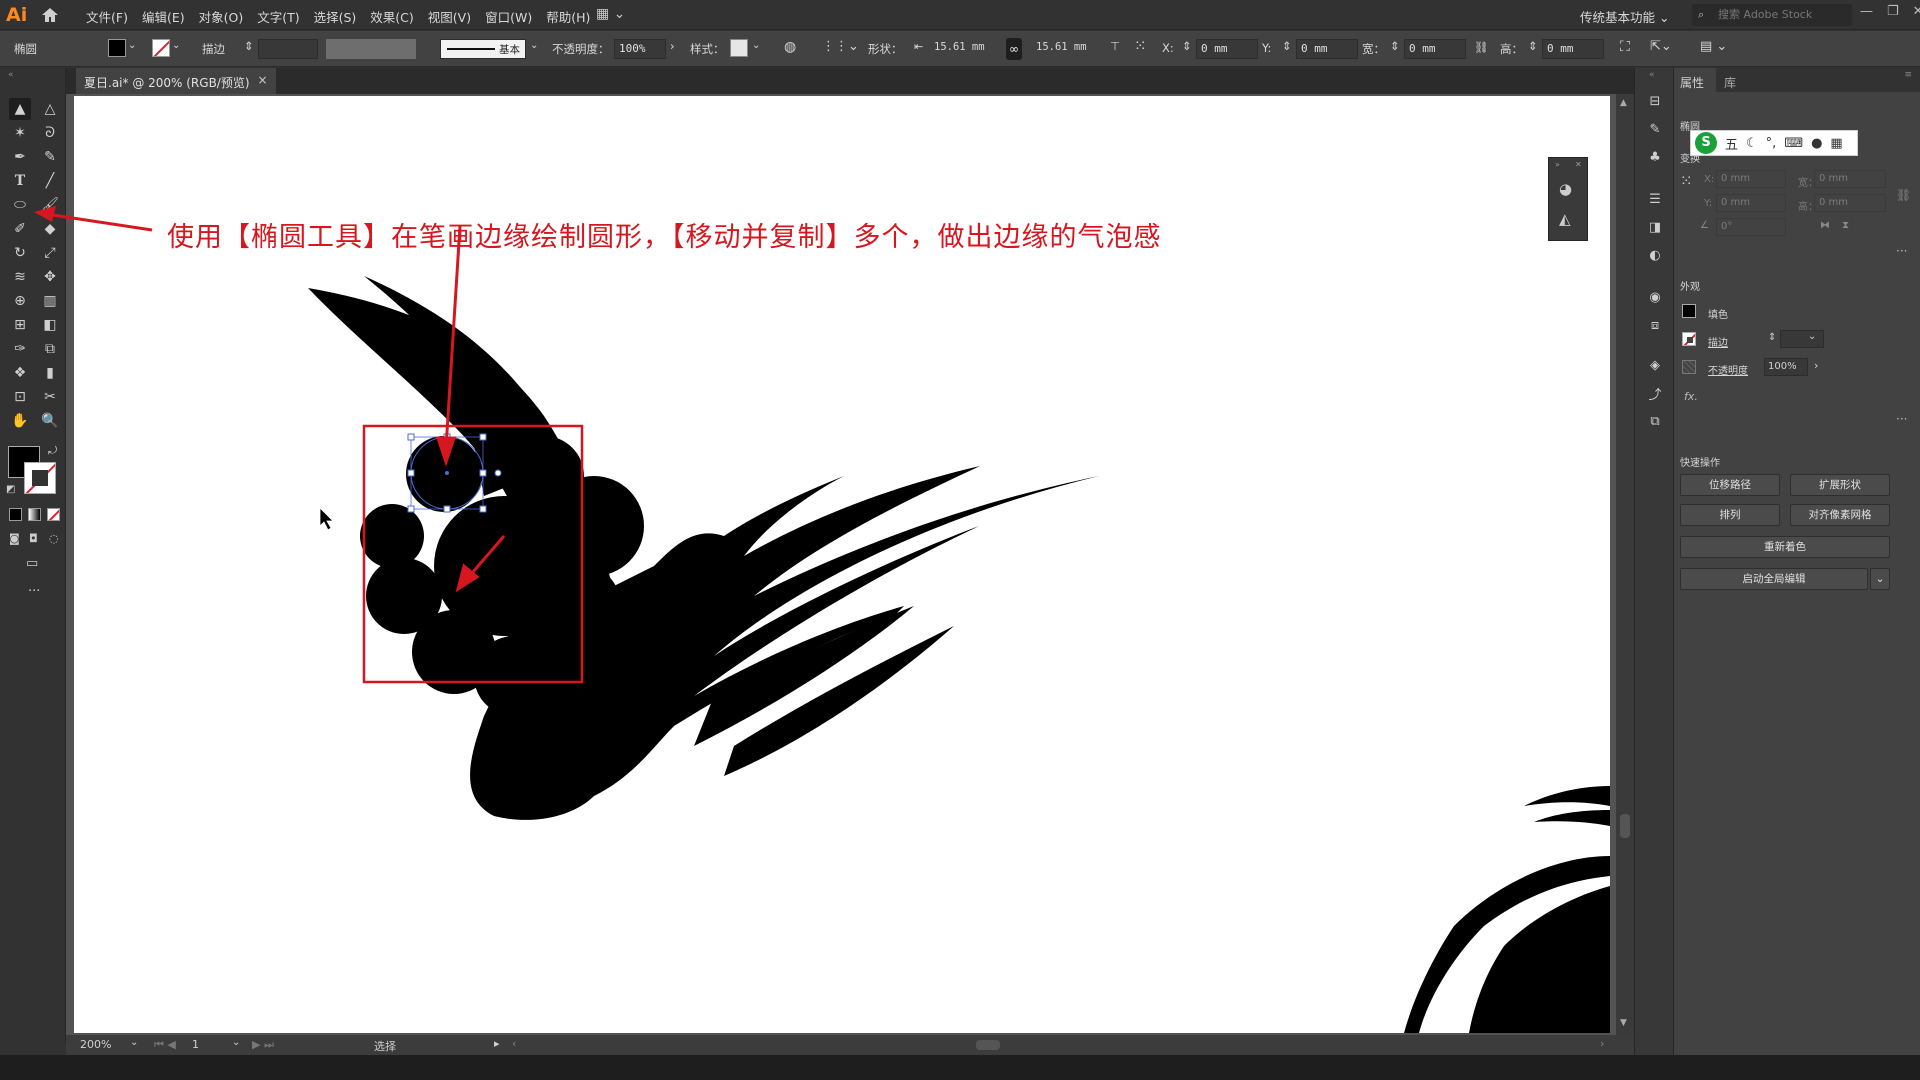 The height and width of the screenshot is (1080, 1920). I want to click on ellipse-width-value: 15.61 mm, so click(959, 47).